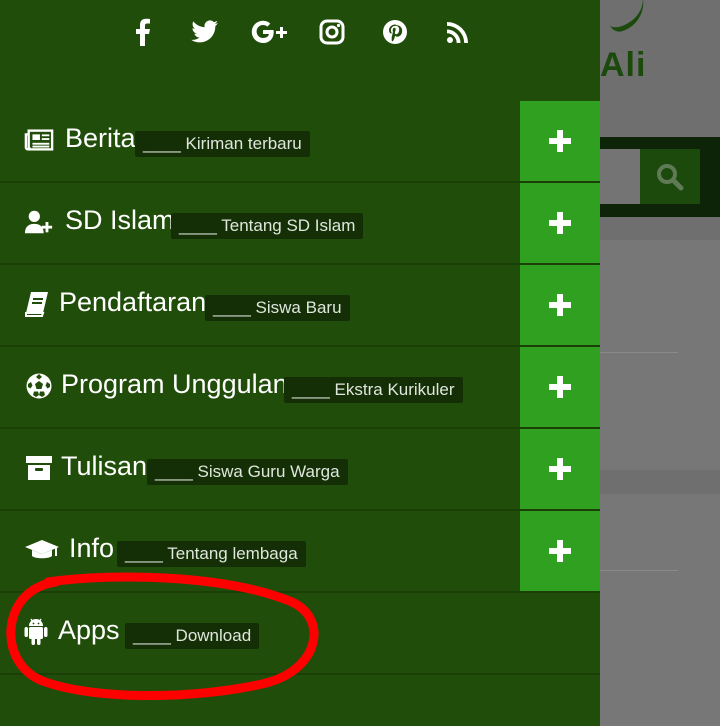  I want to click on expand-button-berita, so click(560, 141).